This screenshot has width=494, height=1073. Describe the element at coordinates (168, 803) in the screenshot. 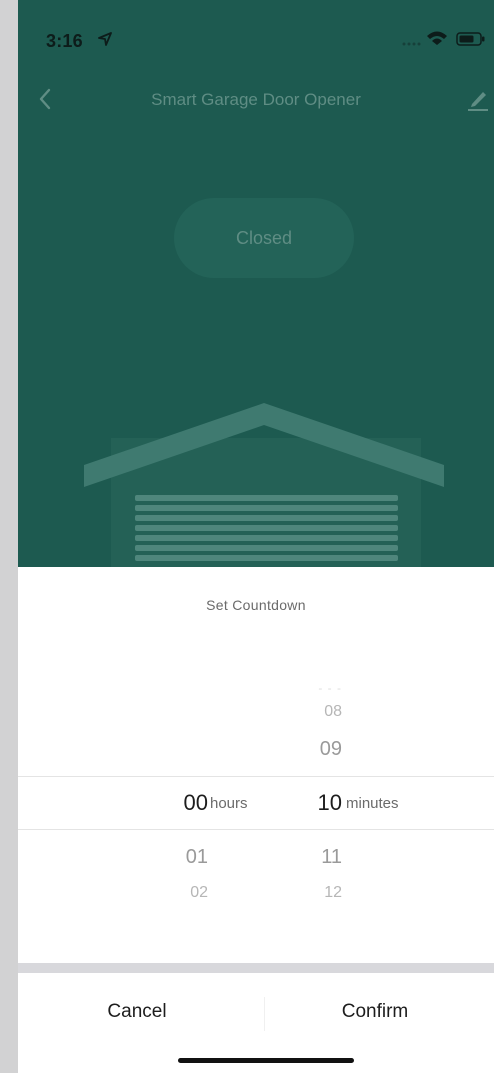

I see `selected-hours-value: 00` at that location.